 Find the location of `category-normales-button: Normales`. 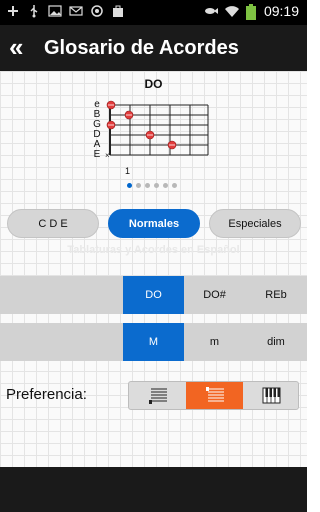

category-normales-button: Normales is located at coordinates (154, 223).